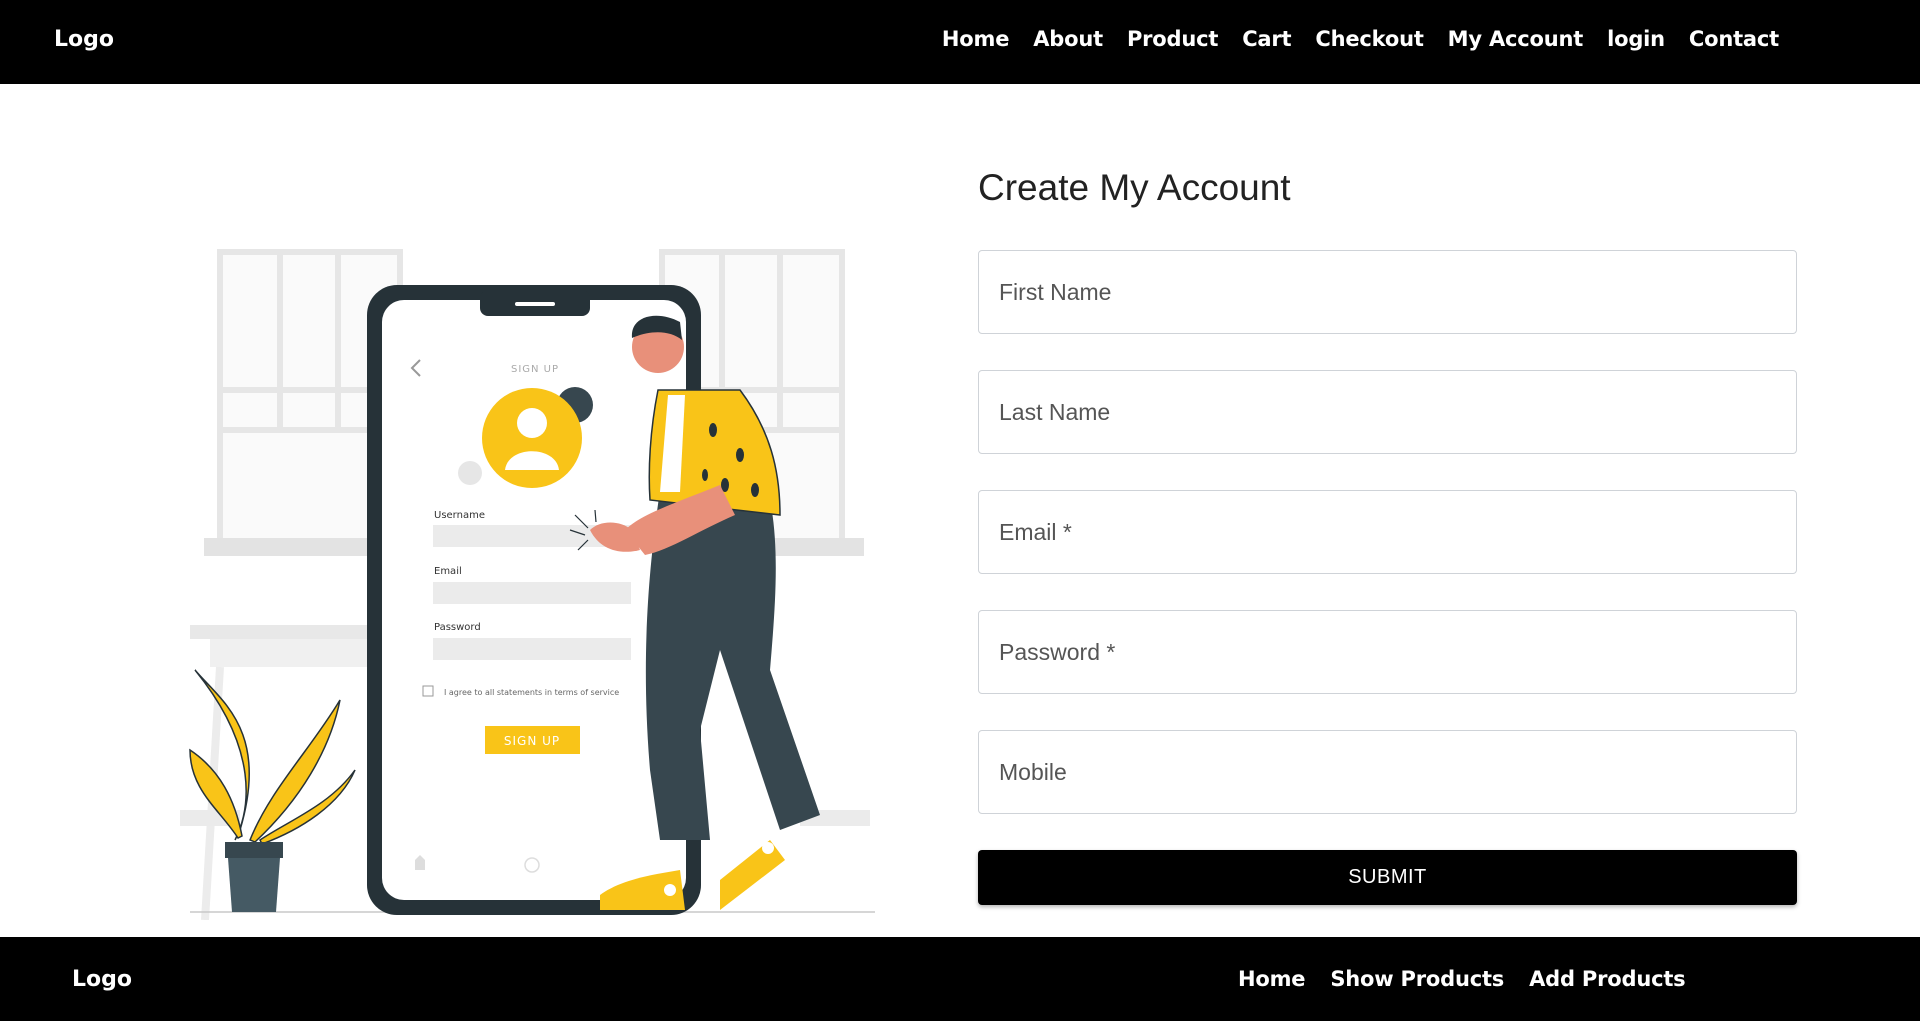 This screenshot has height=1021, width=1920. What do you see at coordinates (1397, 772) in the screenshot?
I see `mobile-input` at bounding box center [1397, 772].